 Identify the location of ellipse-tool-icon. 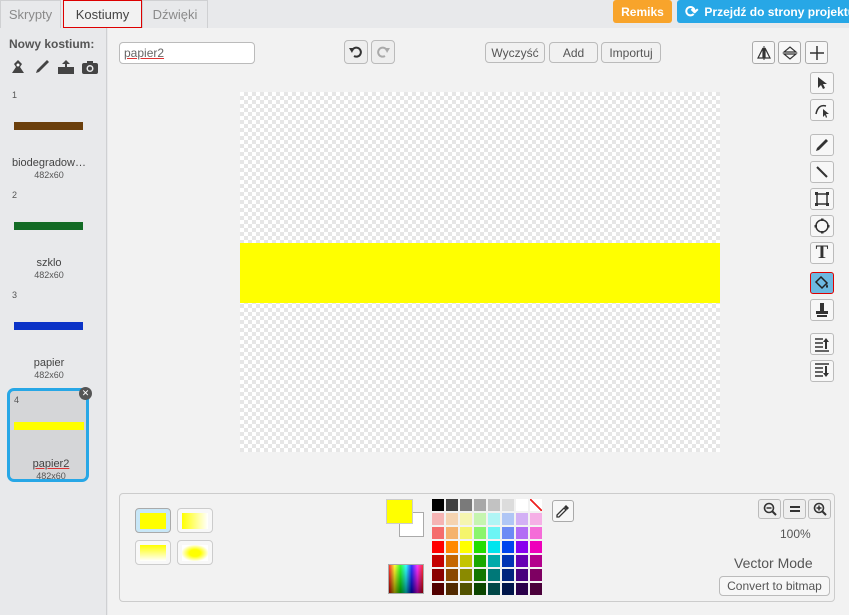
(822, 226).